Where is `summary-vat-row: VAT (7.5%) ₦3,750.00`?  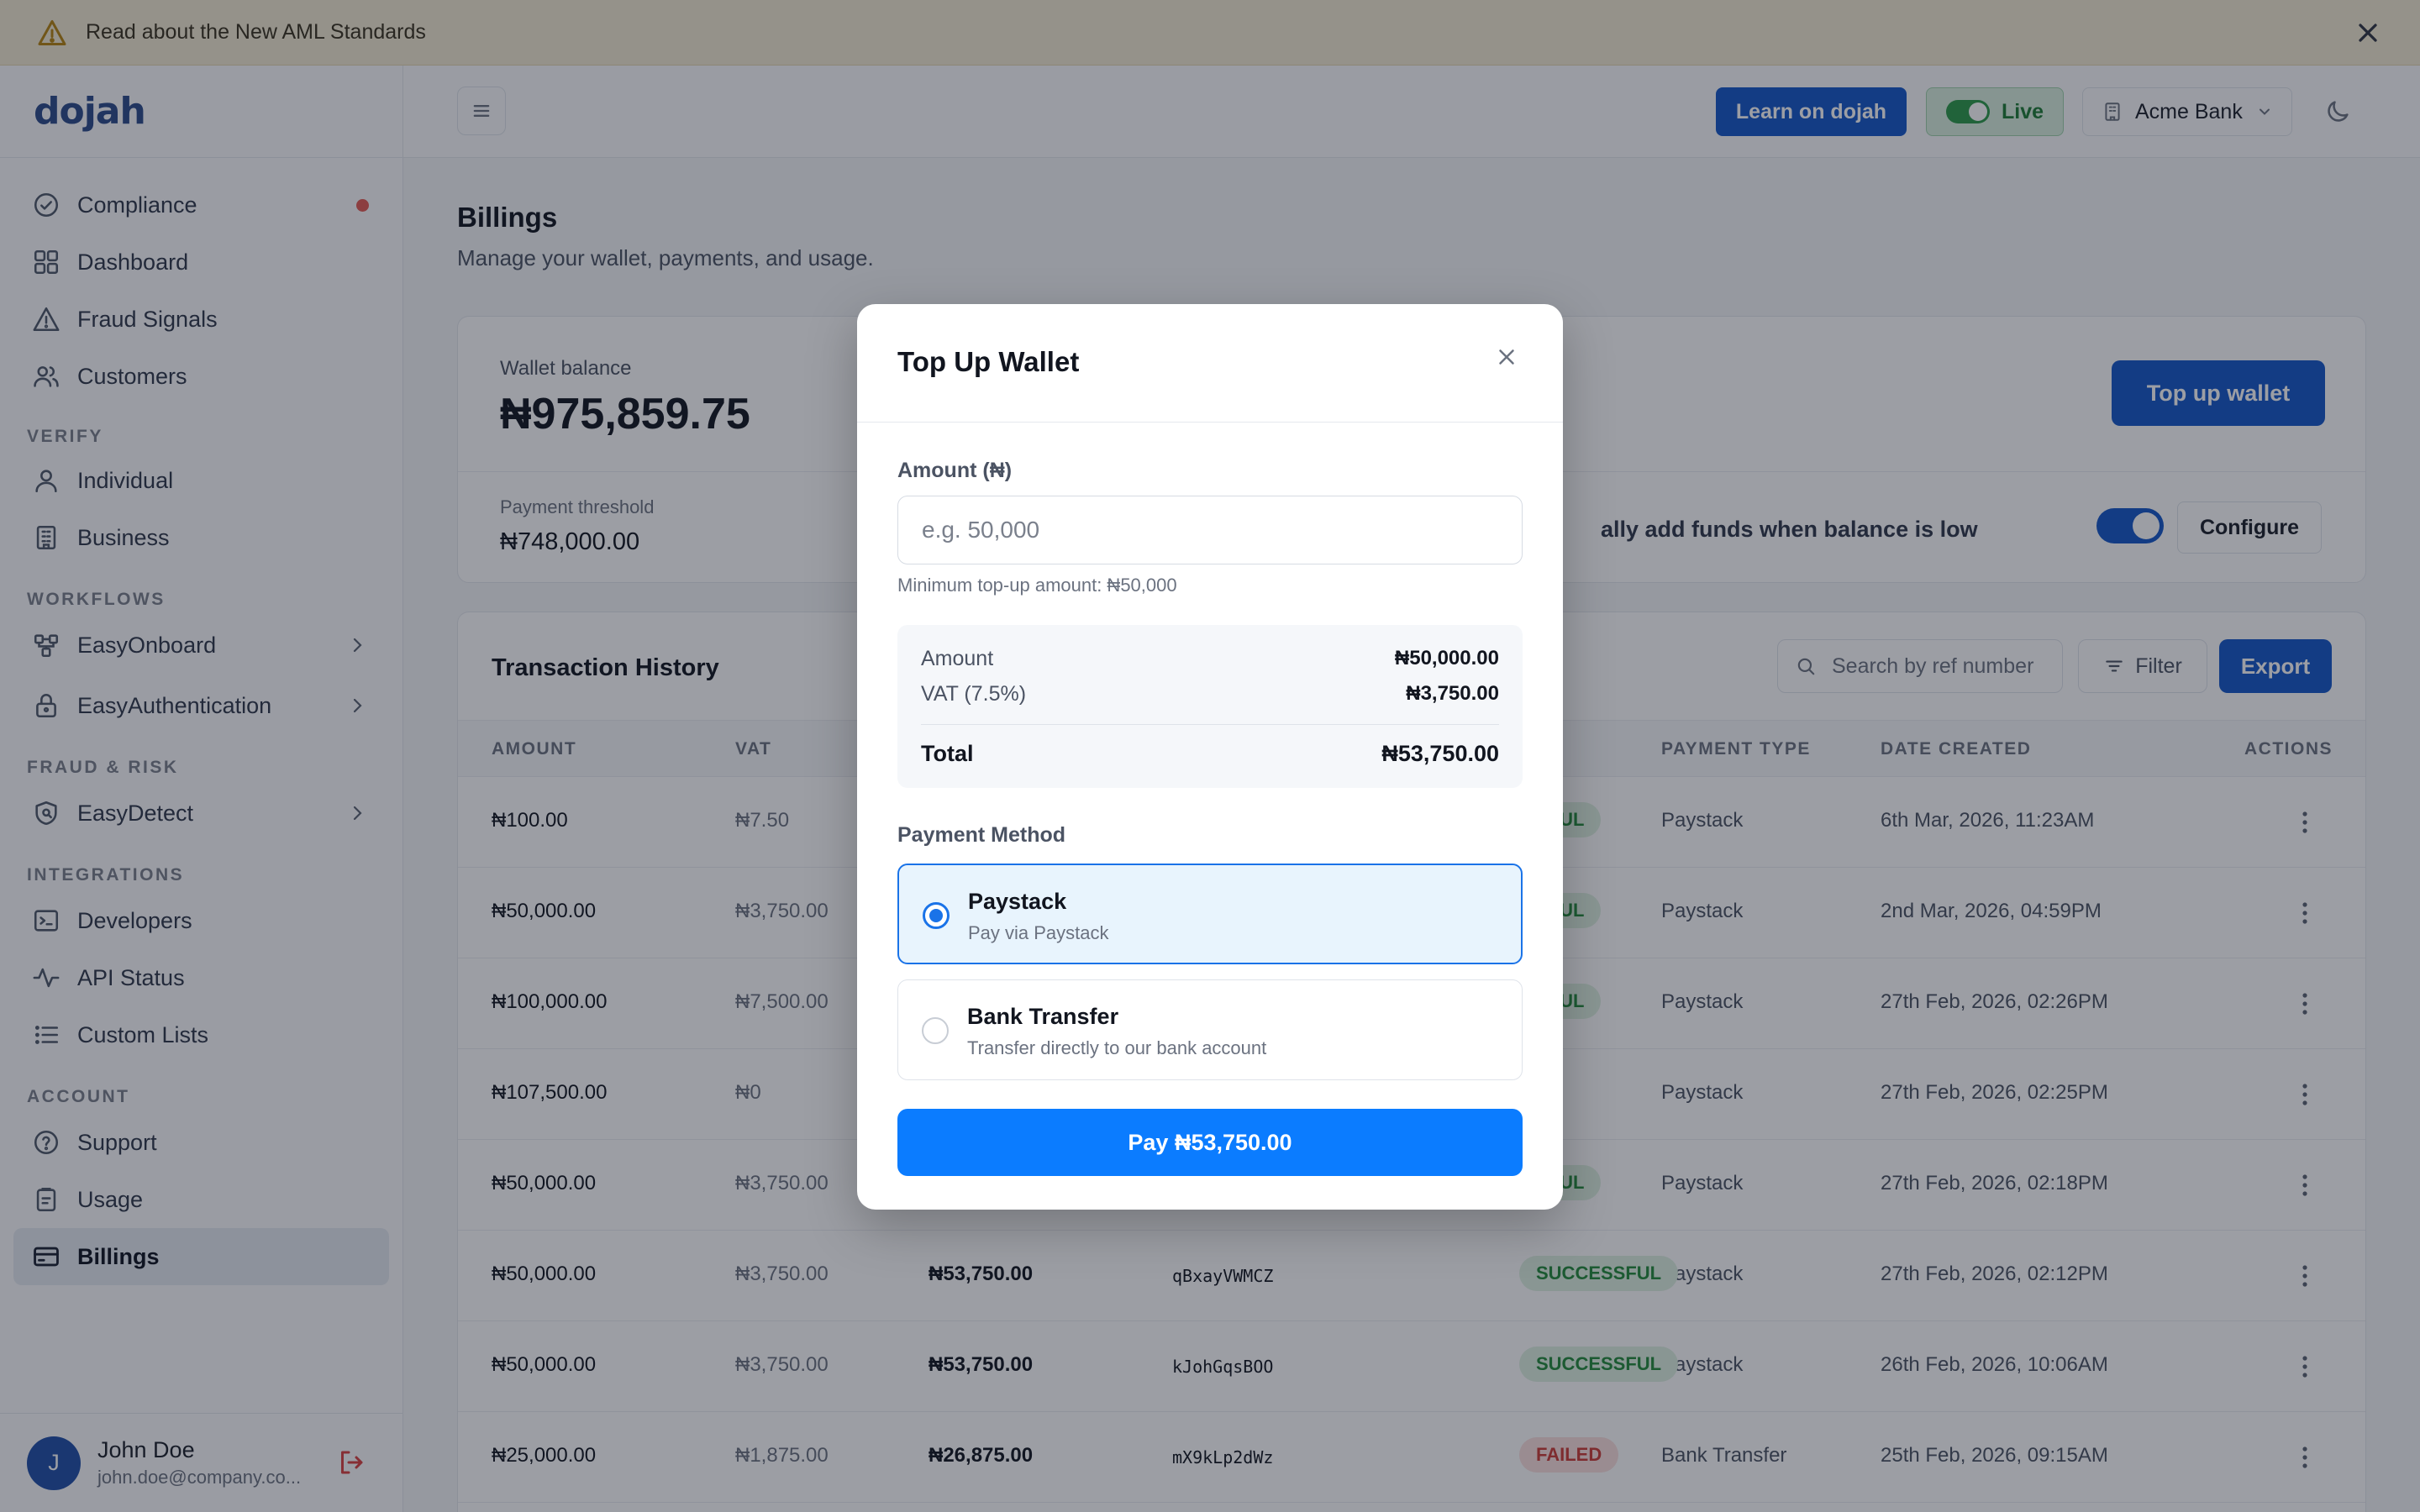
summary-vat-row: VAT (7.5%) ₦3,750.00 is located at coordinates (1210, 694).